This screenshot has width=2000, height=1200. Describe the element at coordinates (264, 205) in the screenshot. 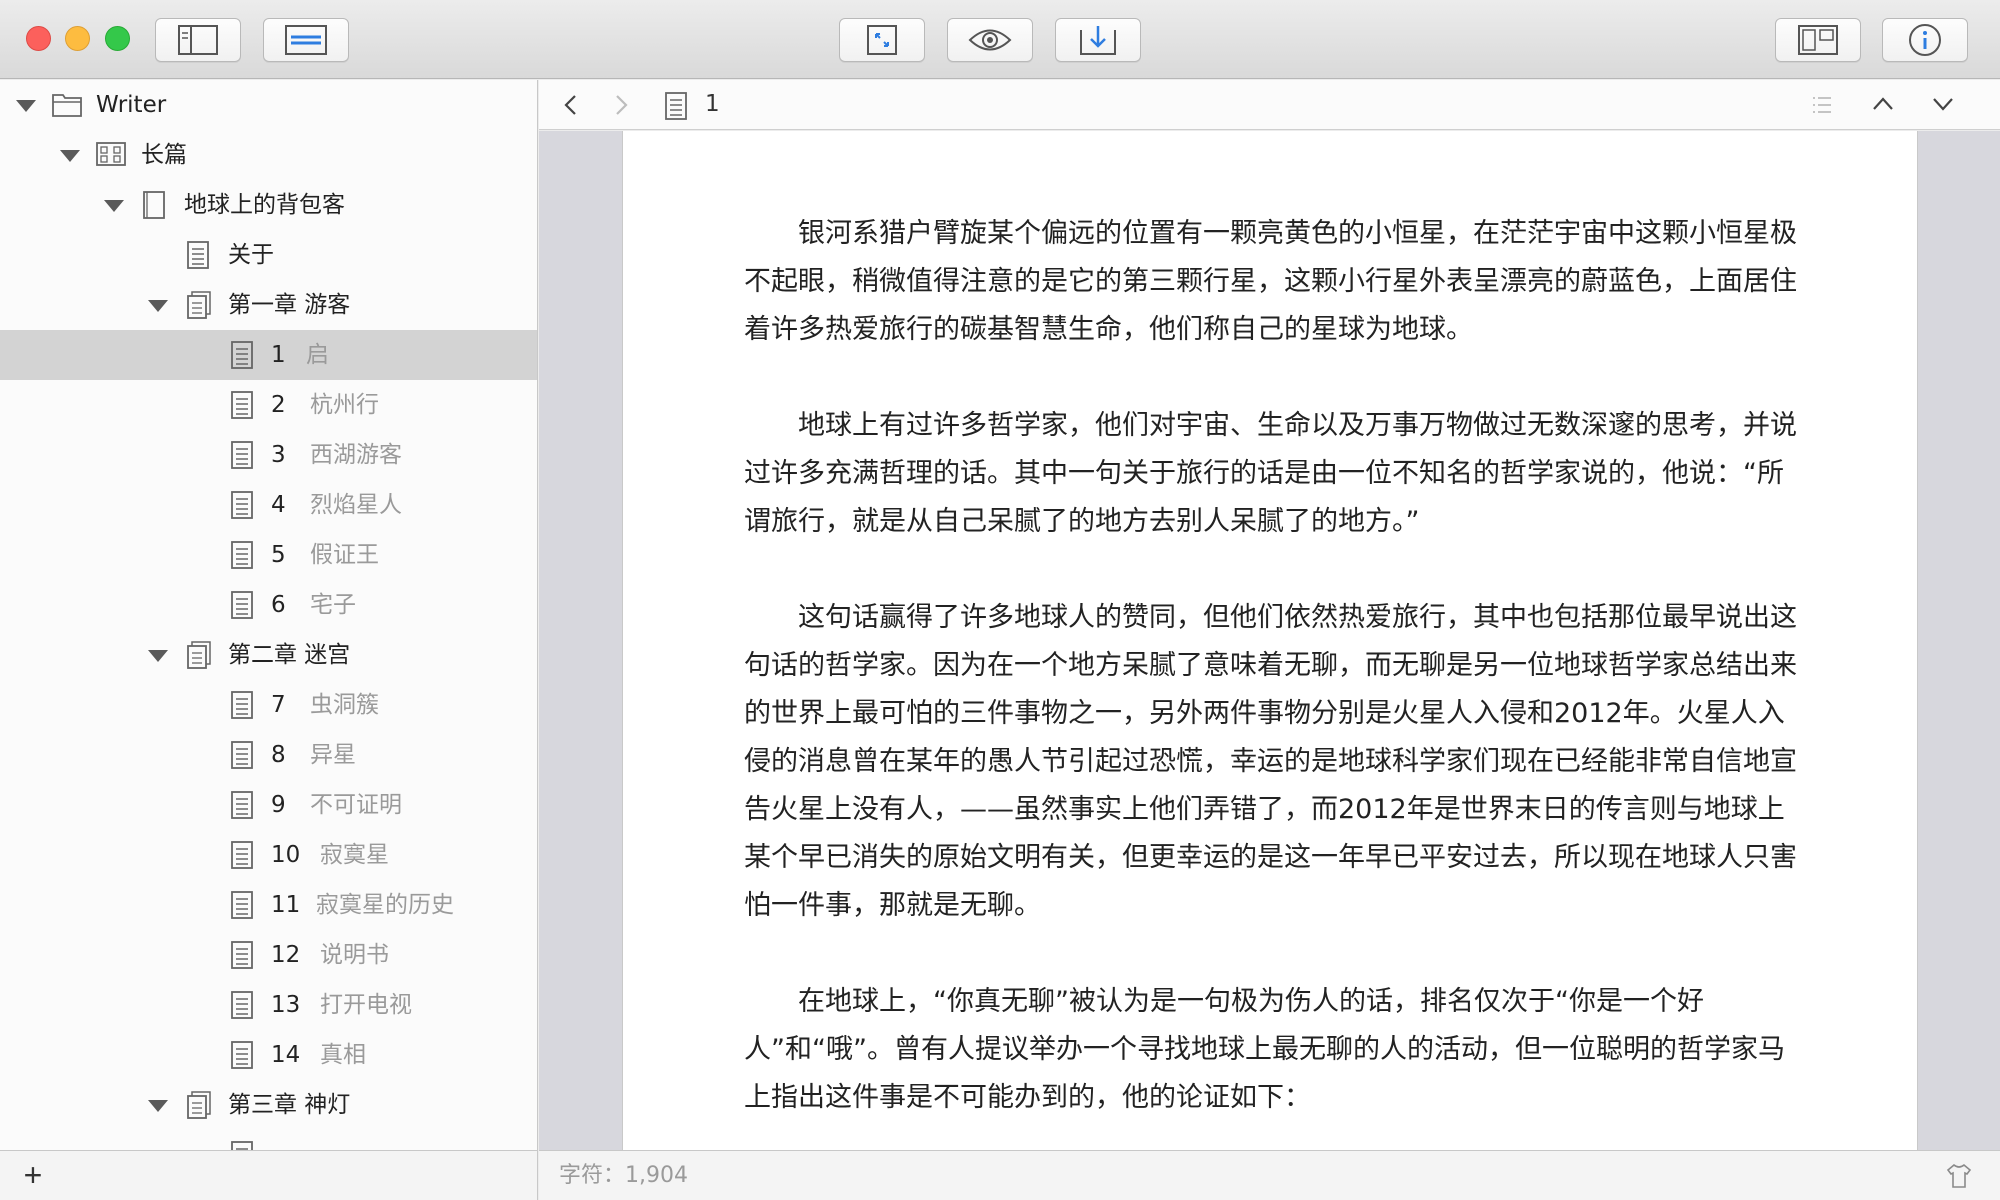

I see `sidebar-item-label: 地球上的背包客` at that location.